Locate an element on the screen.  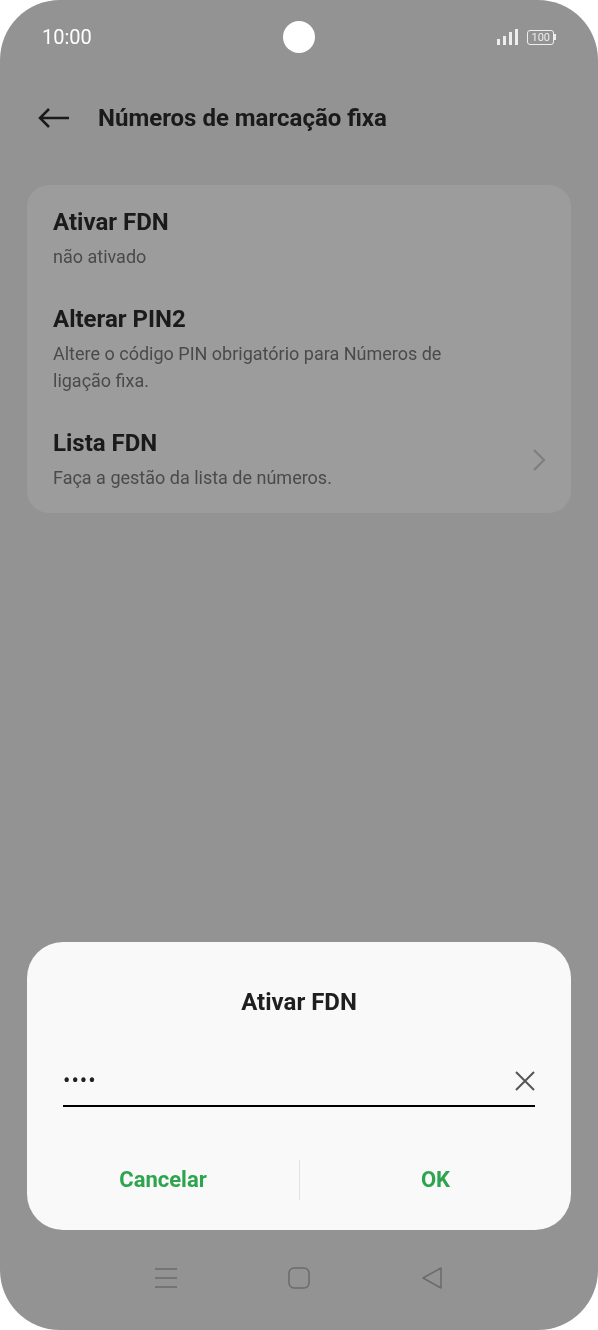
signal-icon is located at coordinates (508, 37).